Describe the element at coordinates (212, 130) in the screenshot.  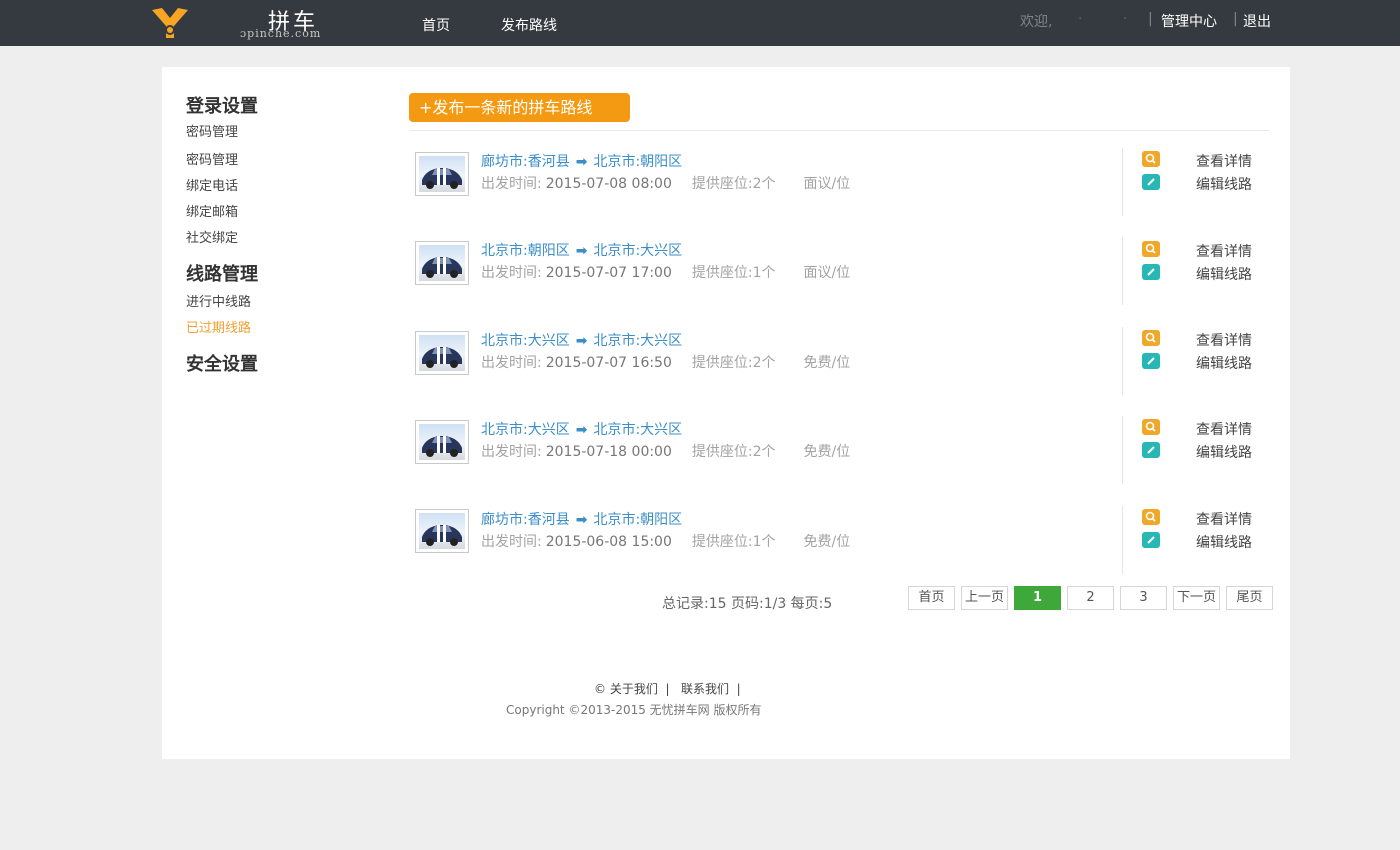
I see `sidebar-item-password: 密码管理` at that location.